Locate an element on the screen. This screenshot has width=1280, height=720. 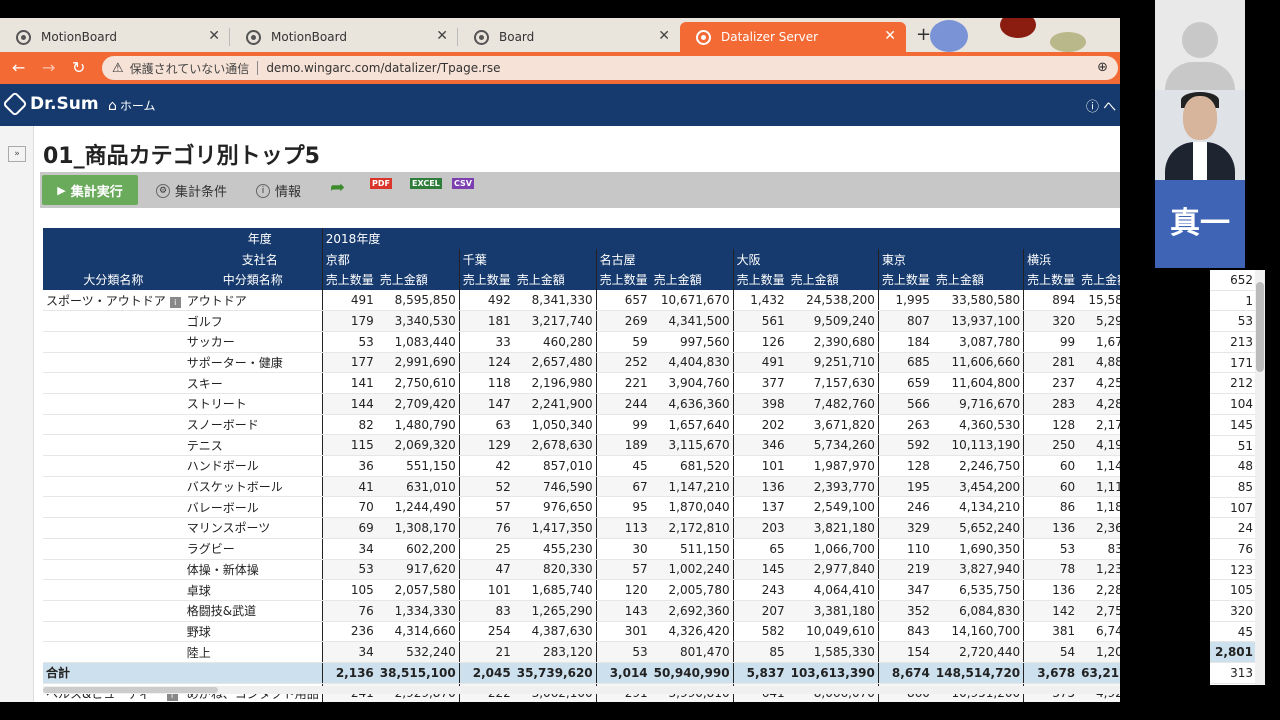
gear-icon: ⚙ is located at coordinates (163, 190).